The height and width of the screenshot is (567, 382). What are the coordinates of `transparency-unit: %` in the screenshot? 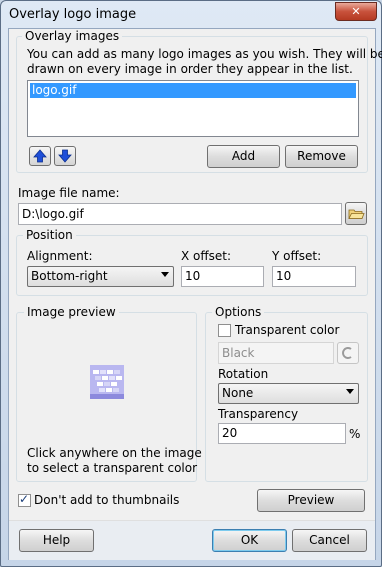 It's located at (355, 434).